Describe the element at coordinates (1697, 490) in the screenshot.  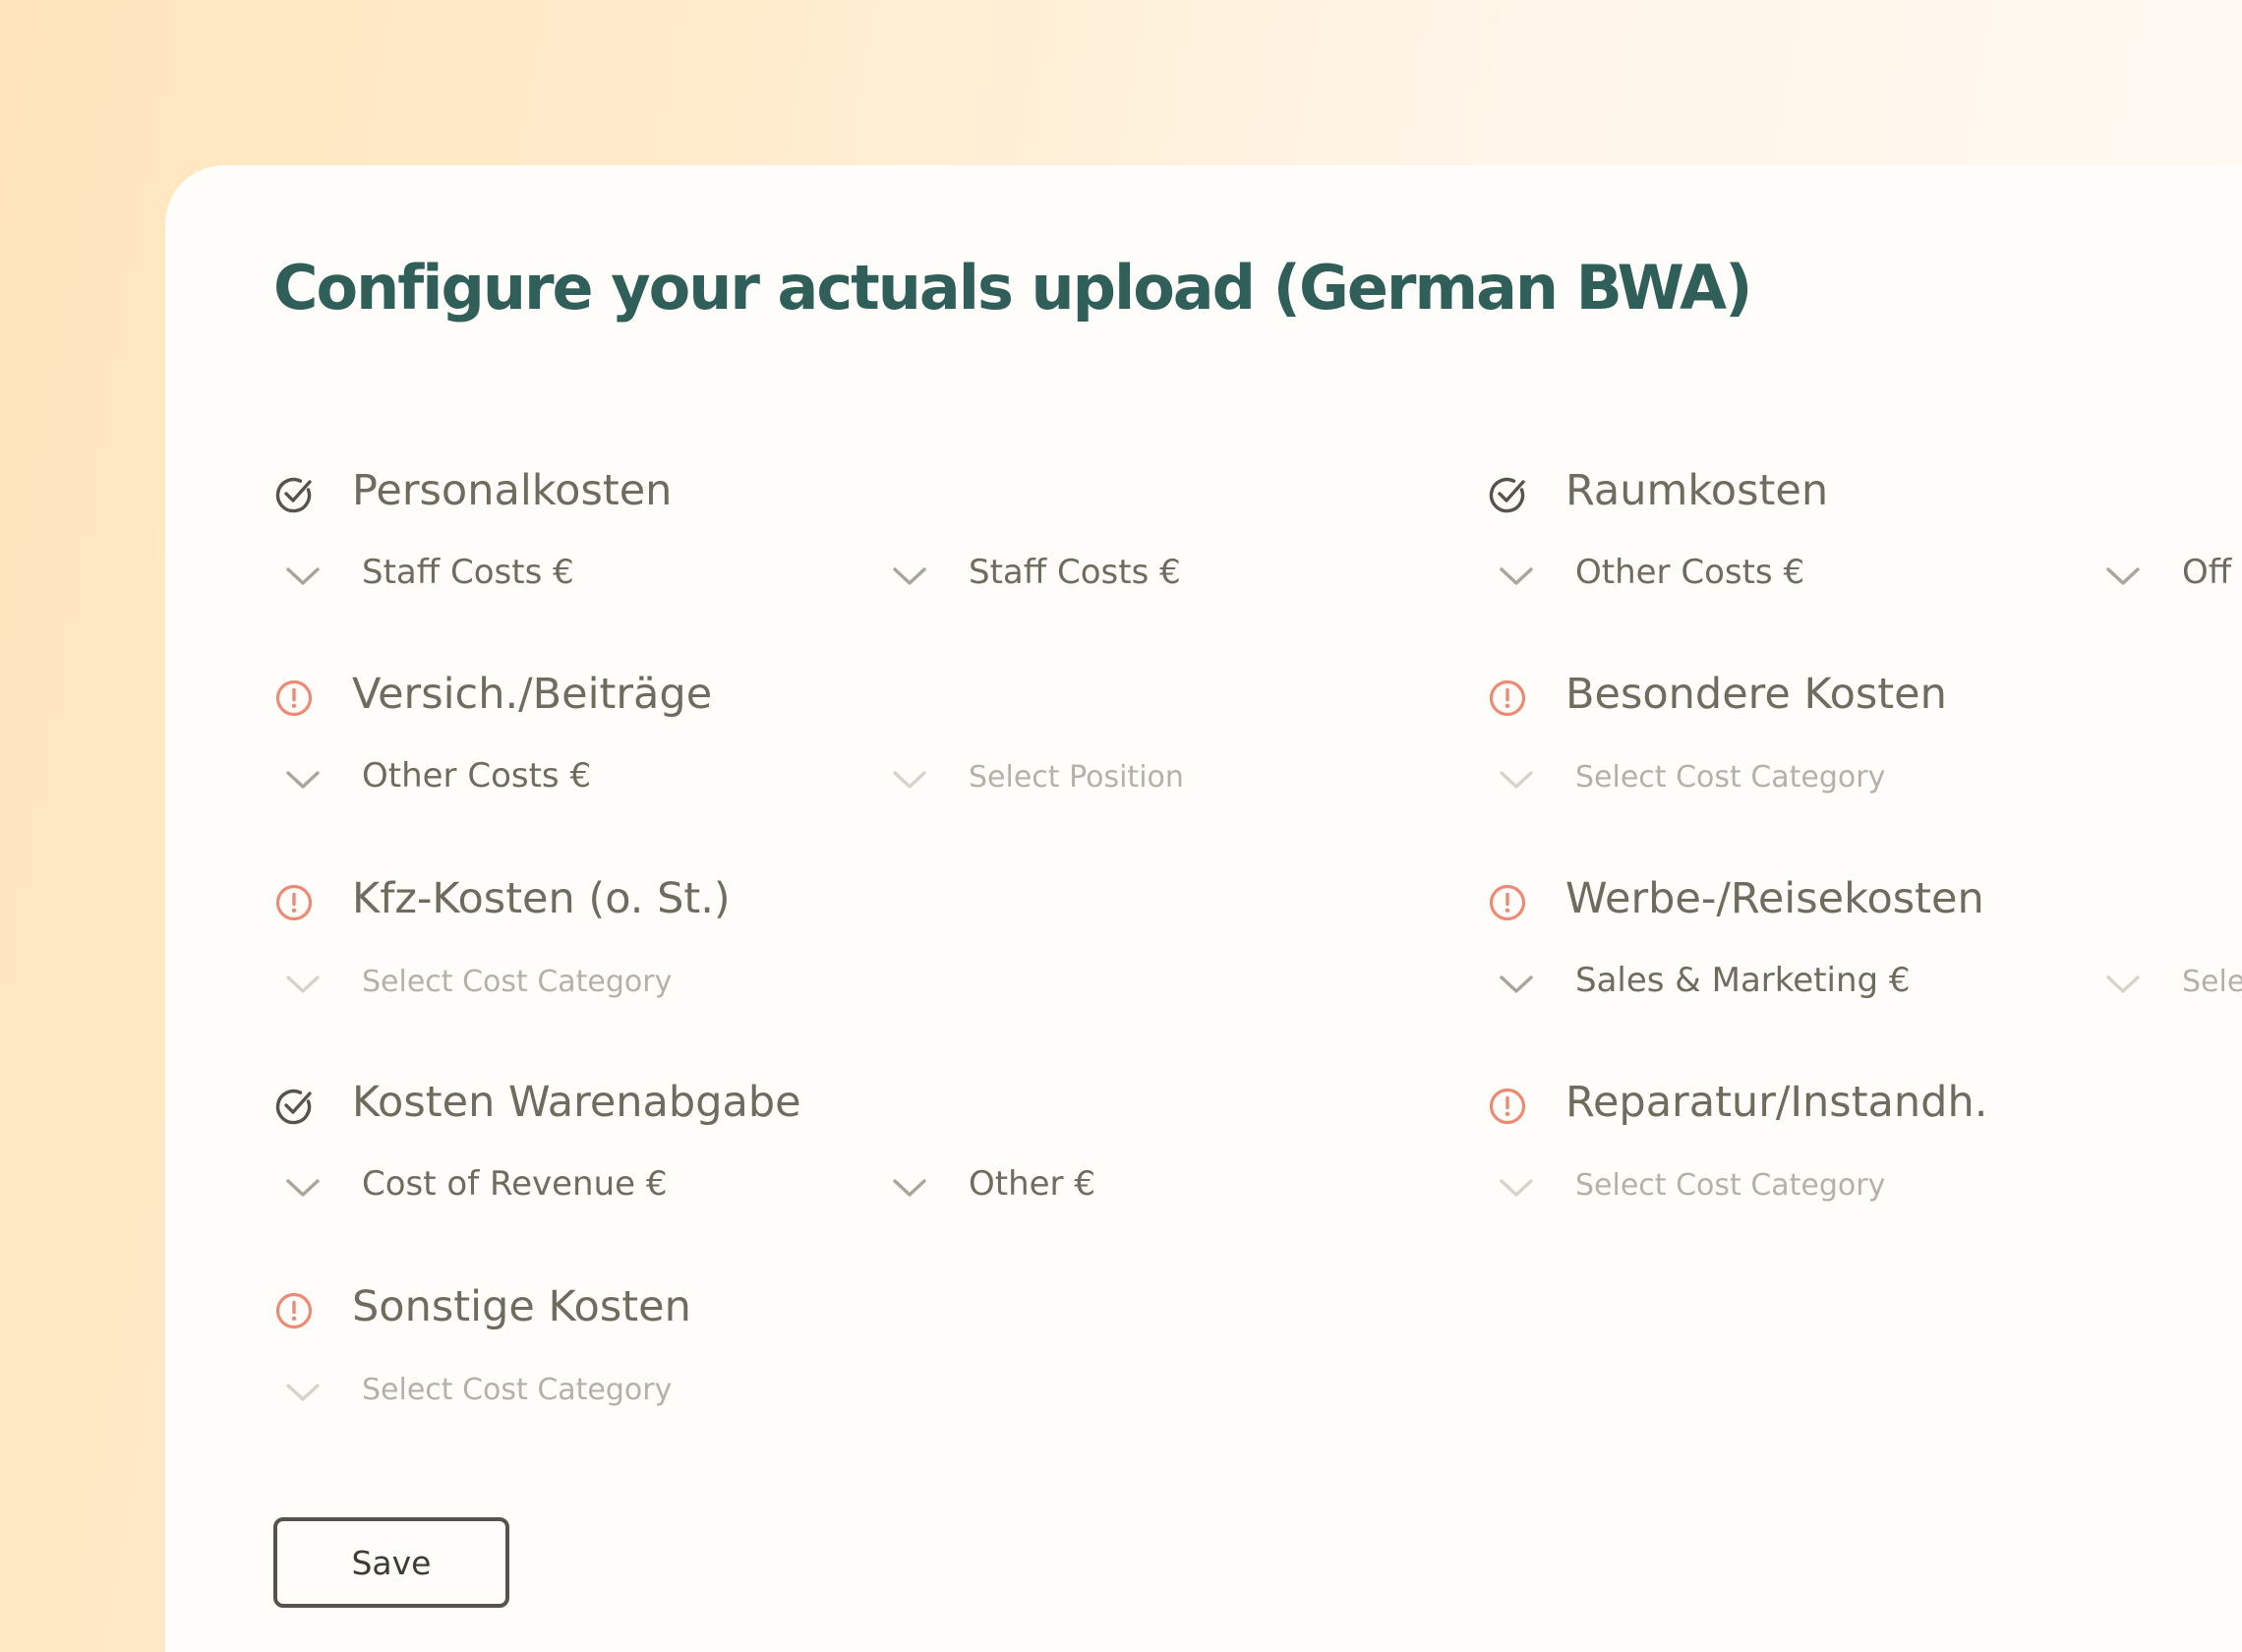
I see `section-name: Raumkosten` at that location.